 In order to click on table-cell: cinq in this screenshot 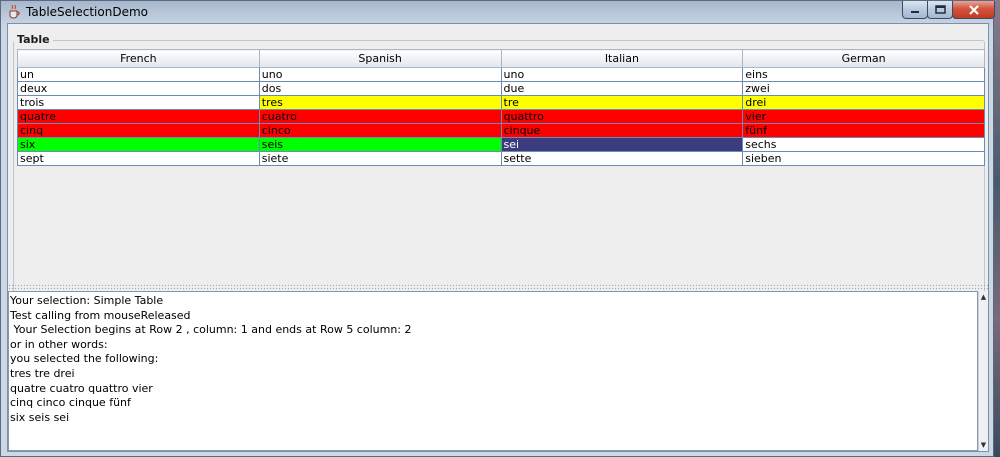, I will do `click(138, 130)`.